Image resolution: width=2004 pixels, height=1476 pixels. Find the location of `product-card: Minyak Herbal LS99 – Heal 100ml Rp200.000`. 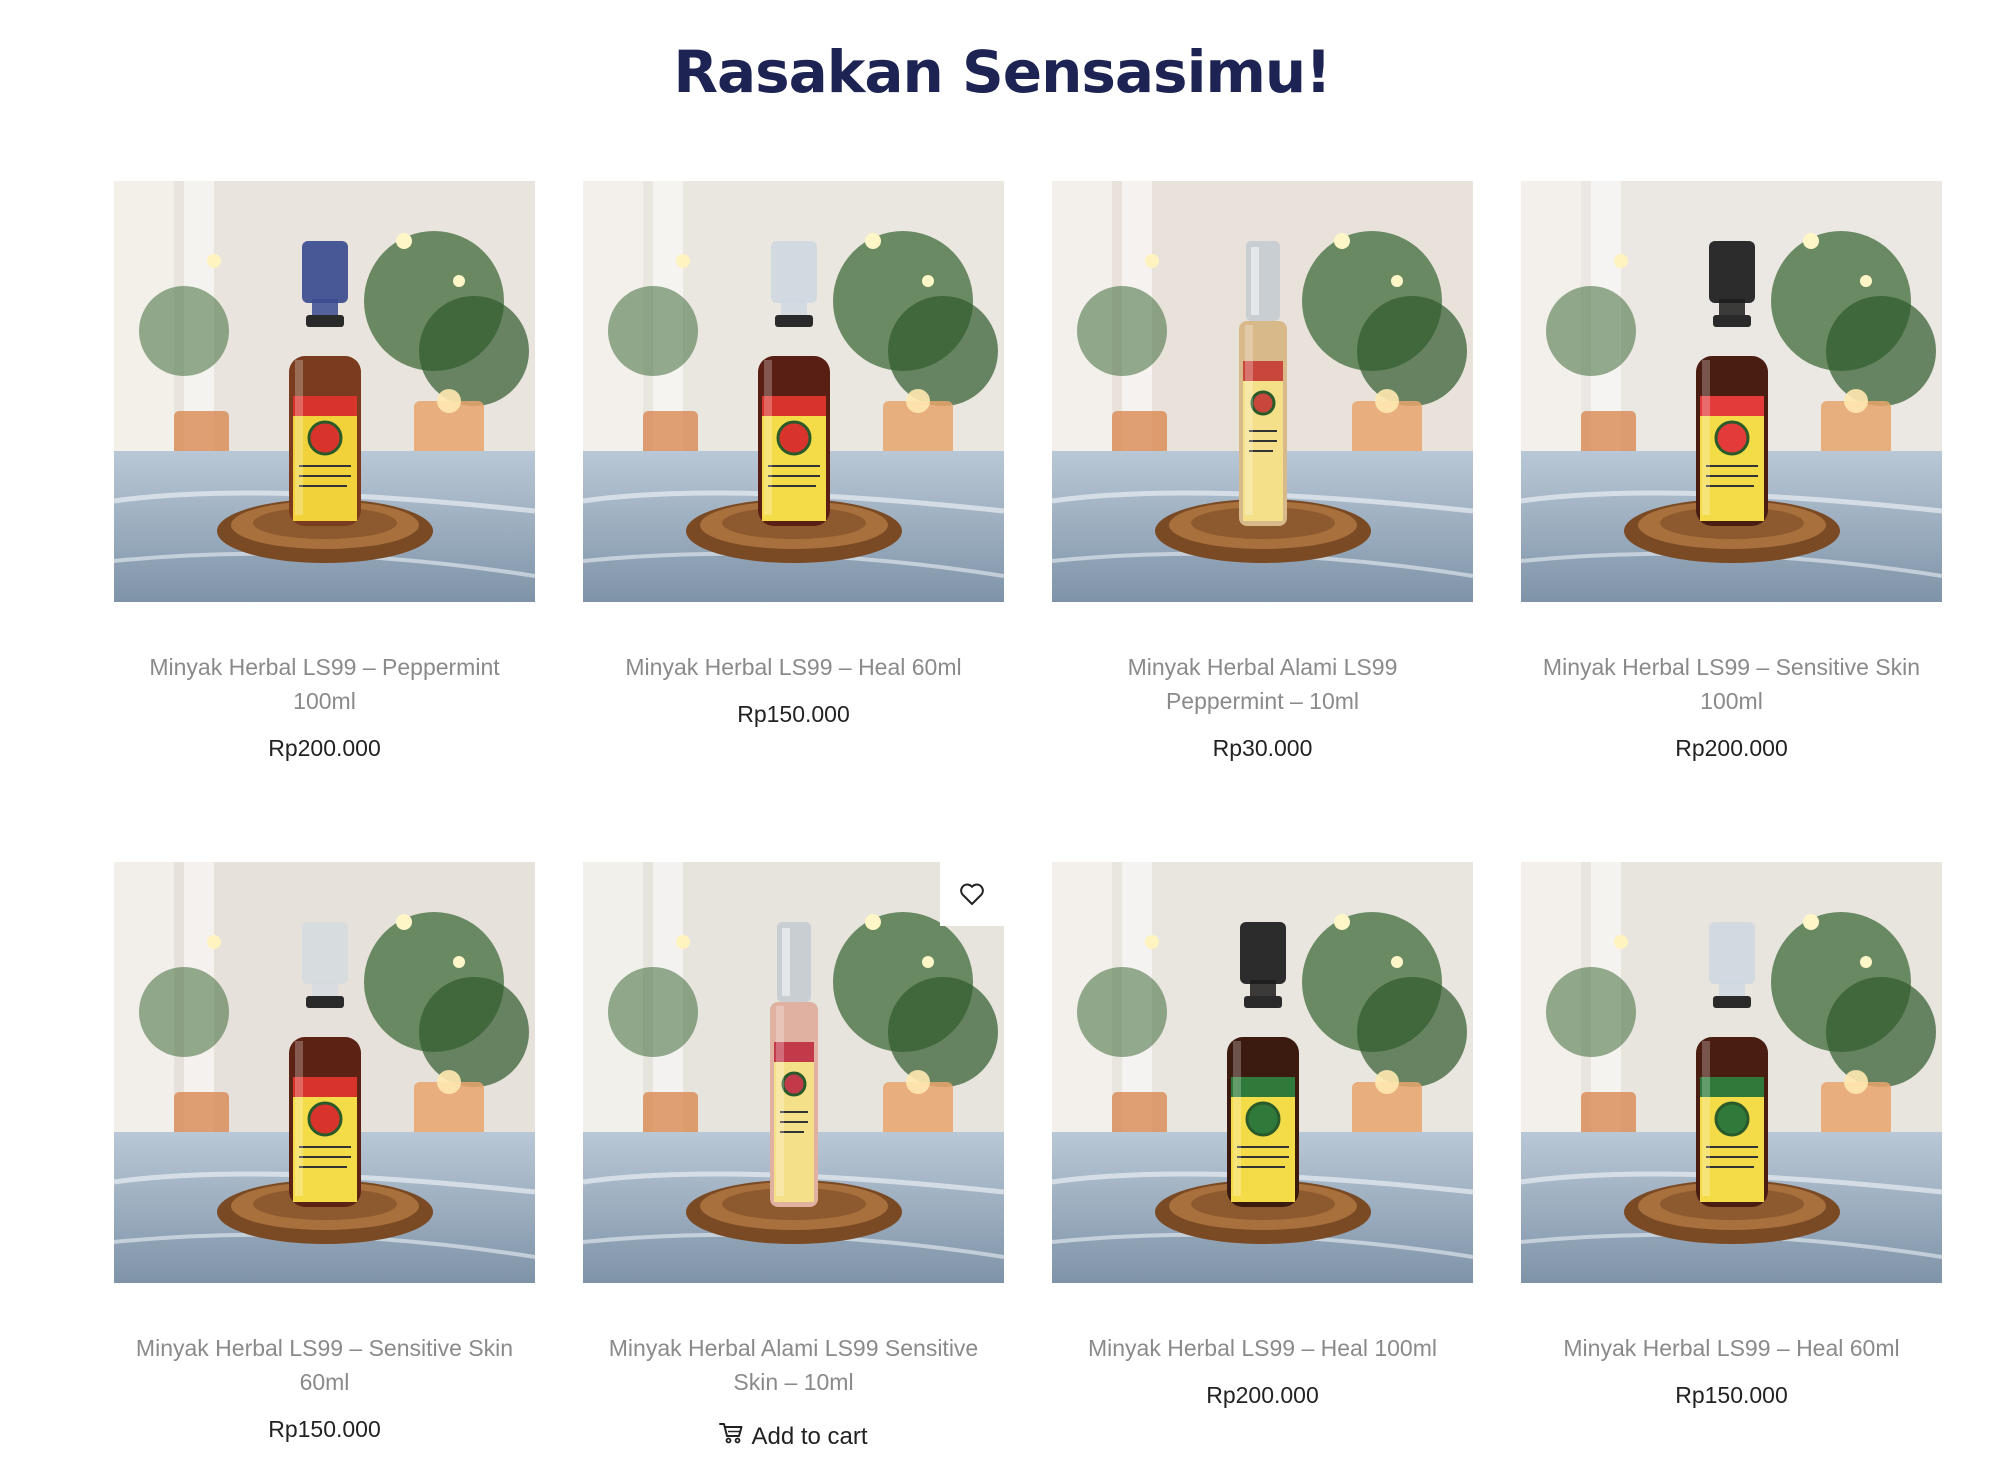

product-card: Minyak Herbal LS99 – Heal 100ml Rp200.000 is located at coordinates (1262, 1169).